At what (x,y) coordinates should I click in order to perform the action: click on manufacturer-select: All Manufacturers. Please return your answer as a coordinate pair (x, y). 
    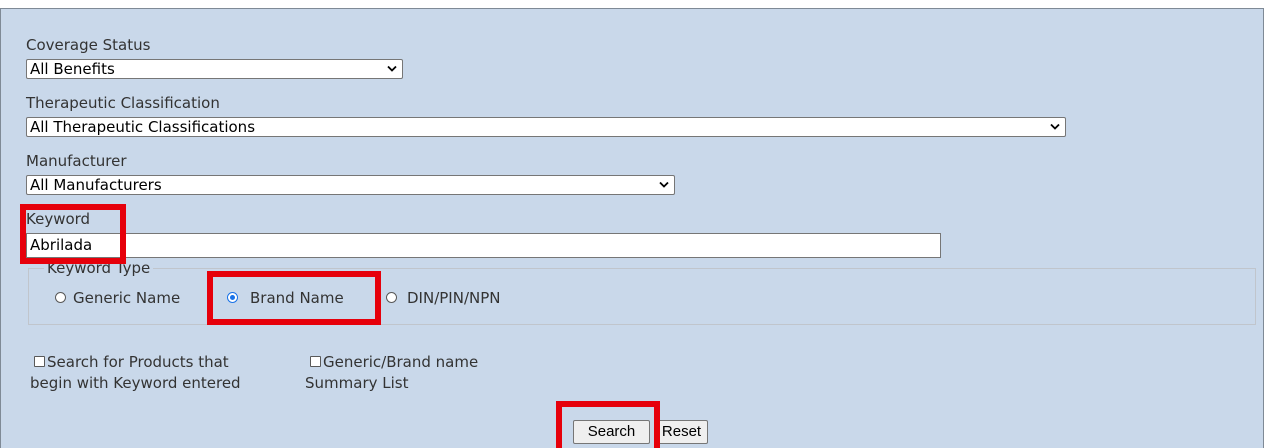
    Looking at the image, I should click on (350, 185).